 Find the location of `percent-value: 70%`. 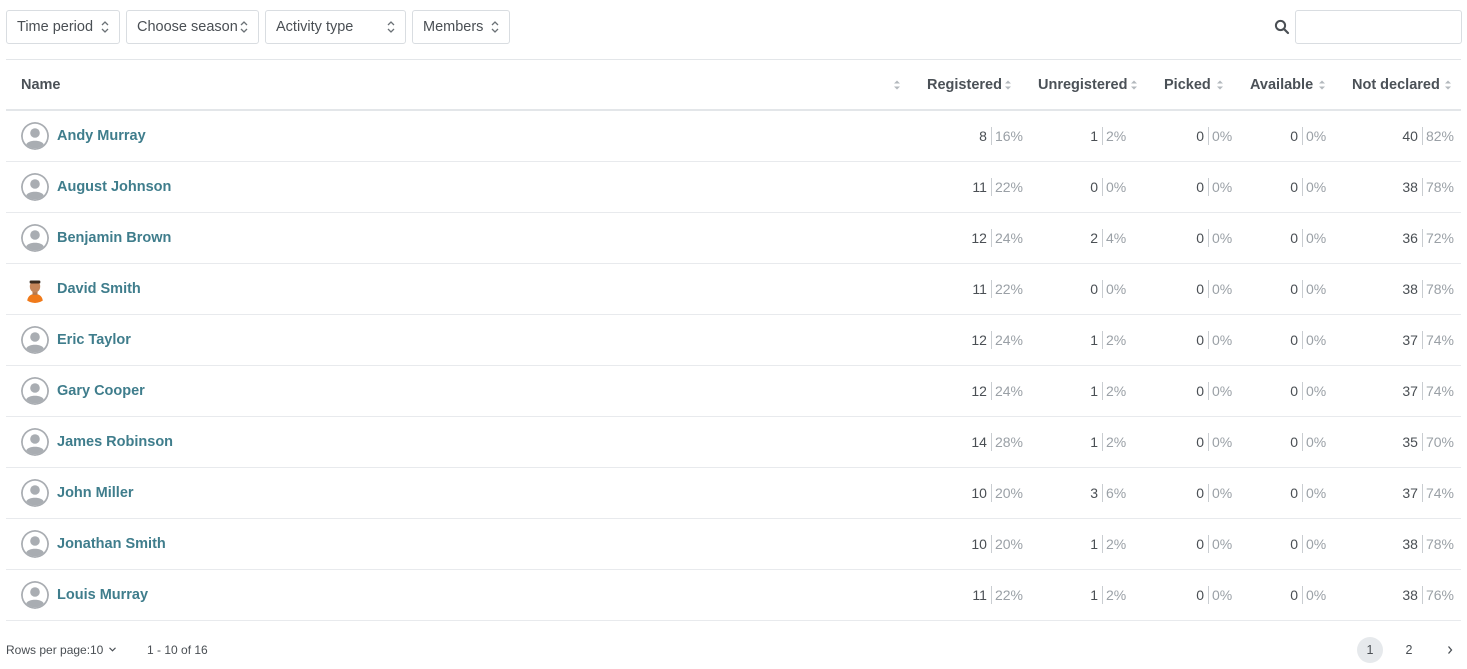

percent-value: 70% is located at coordinates (1439, 442).